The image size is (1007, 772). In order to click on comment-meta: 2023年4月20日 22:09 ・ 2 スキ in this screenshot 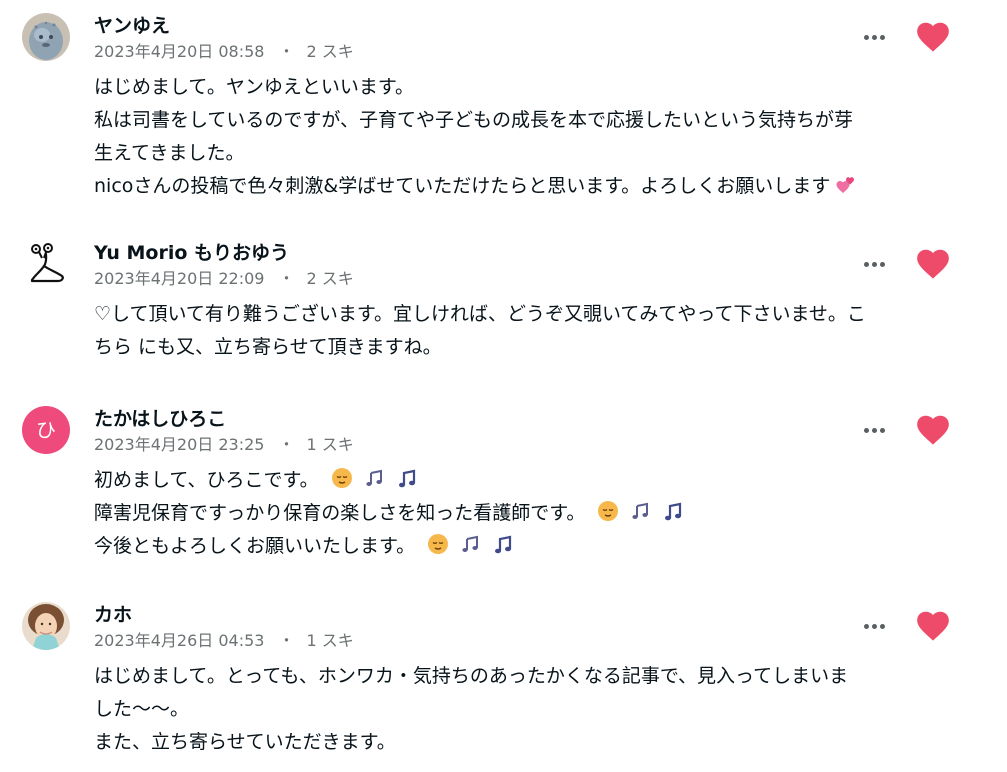, I will do `click(224, 279)`.